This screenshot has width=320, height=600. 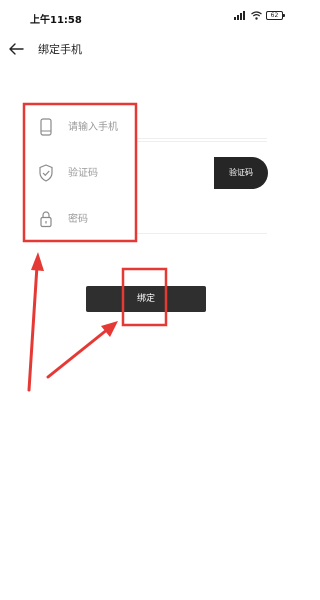 What do you see at coordinates (60, 49) in the screenshot?
I see `page-title: 绑定手机` at bounding box center [60, 49].